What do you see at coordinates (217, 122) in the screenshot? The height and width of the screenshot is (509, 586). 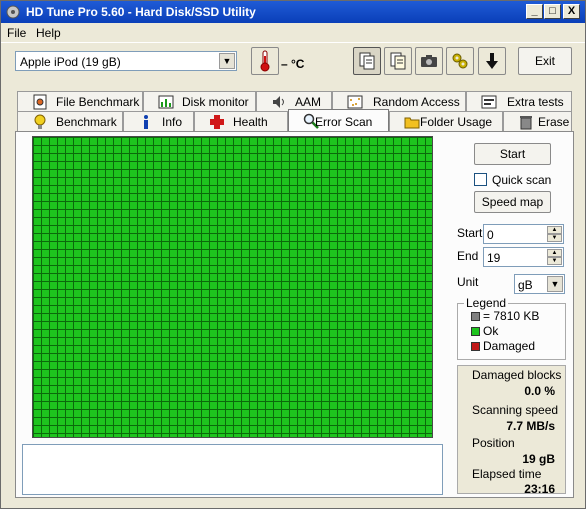 I see `health-cross-icon` at bounding box center [217, 122].